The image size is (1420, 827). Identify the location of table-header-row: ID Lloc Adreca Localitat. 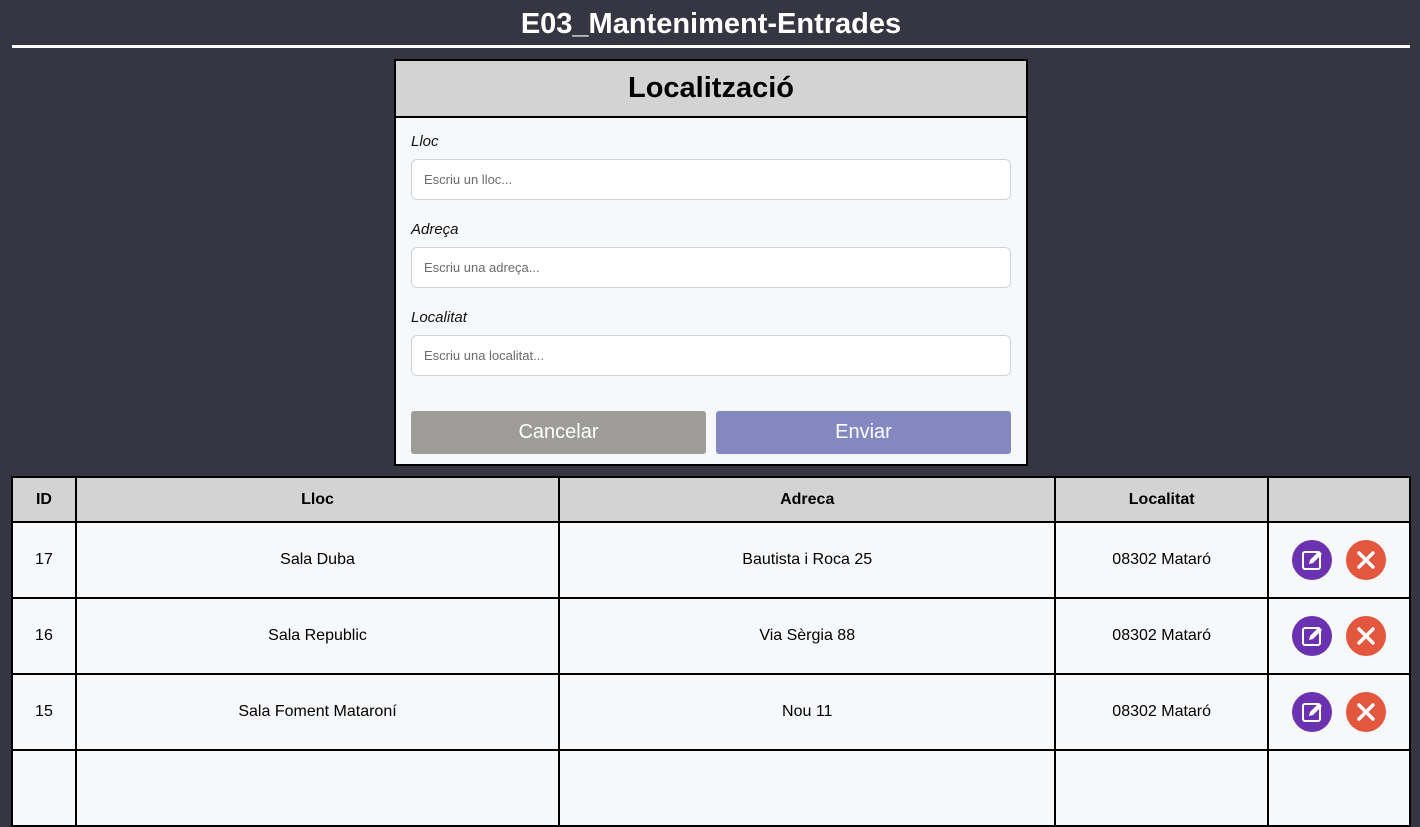
(711, 499).